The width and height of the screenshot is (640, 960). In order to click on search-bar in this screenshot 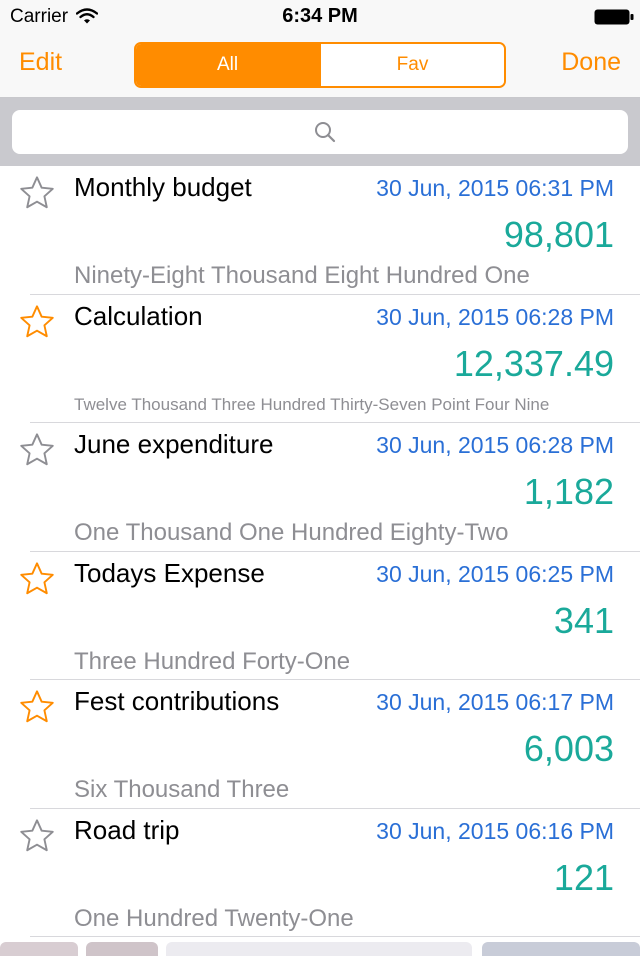, I will do `click(320, 132)`.